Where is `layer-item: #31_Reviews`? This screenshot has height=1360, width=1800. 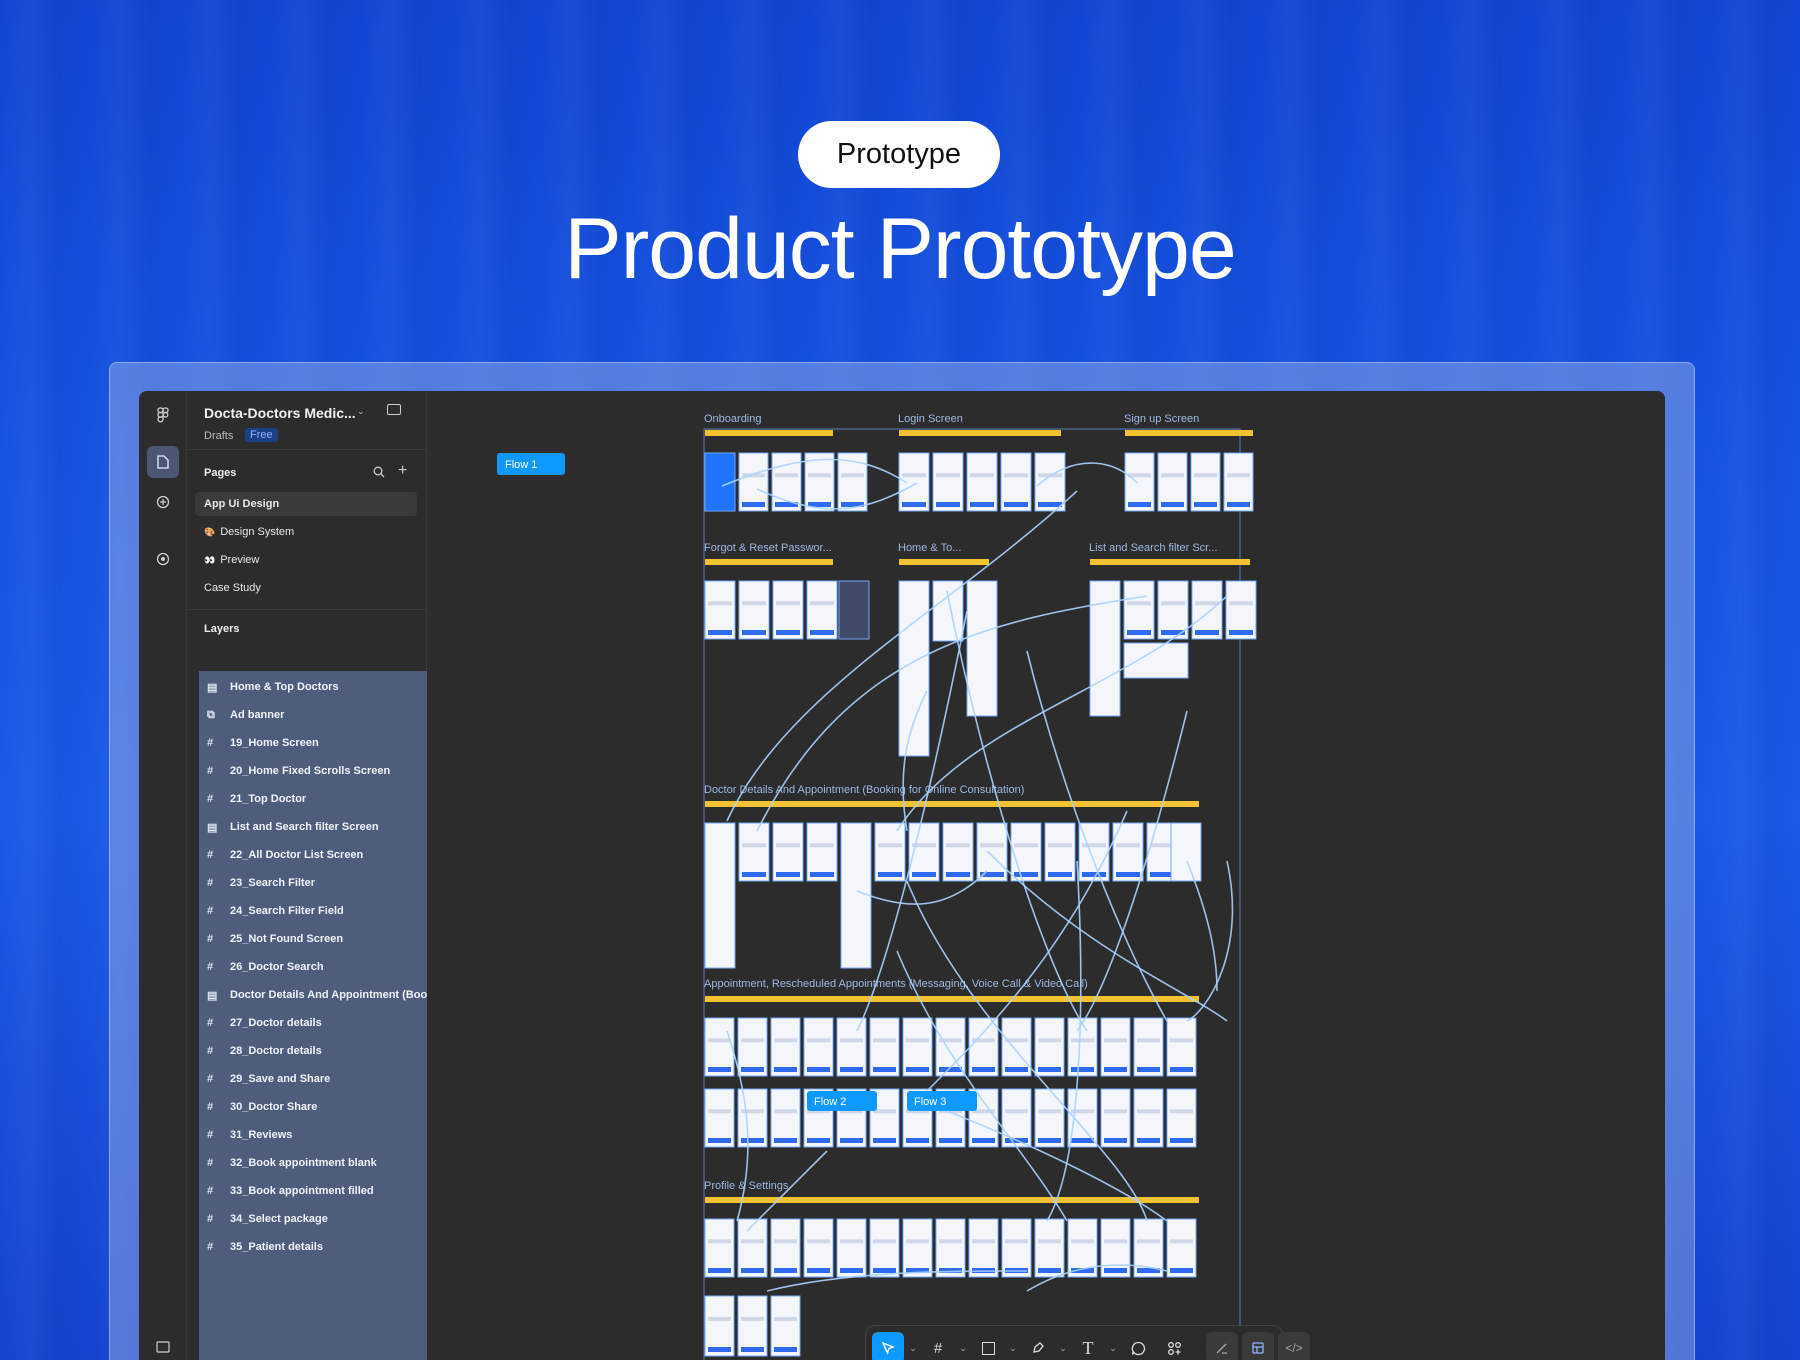 layer-item: #31_Reviews is located at coordinates (249, 1135).